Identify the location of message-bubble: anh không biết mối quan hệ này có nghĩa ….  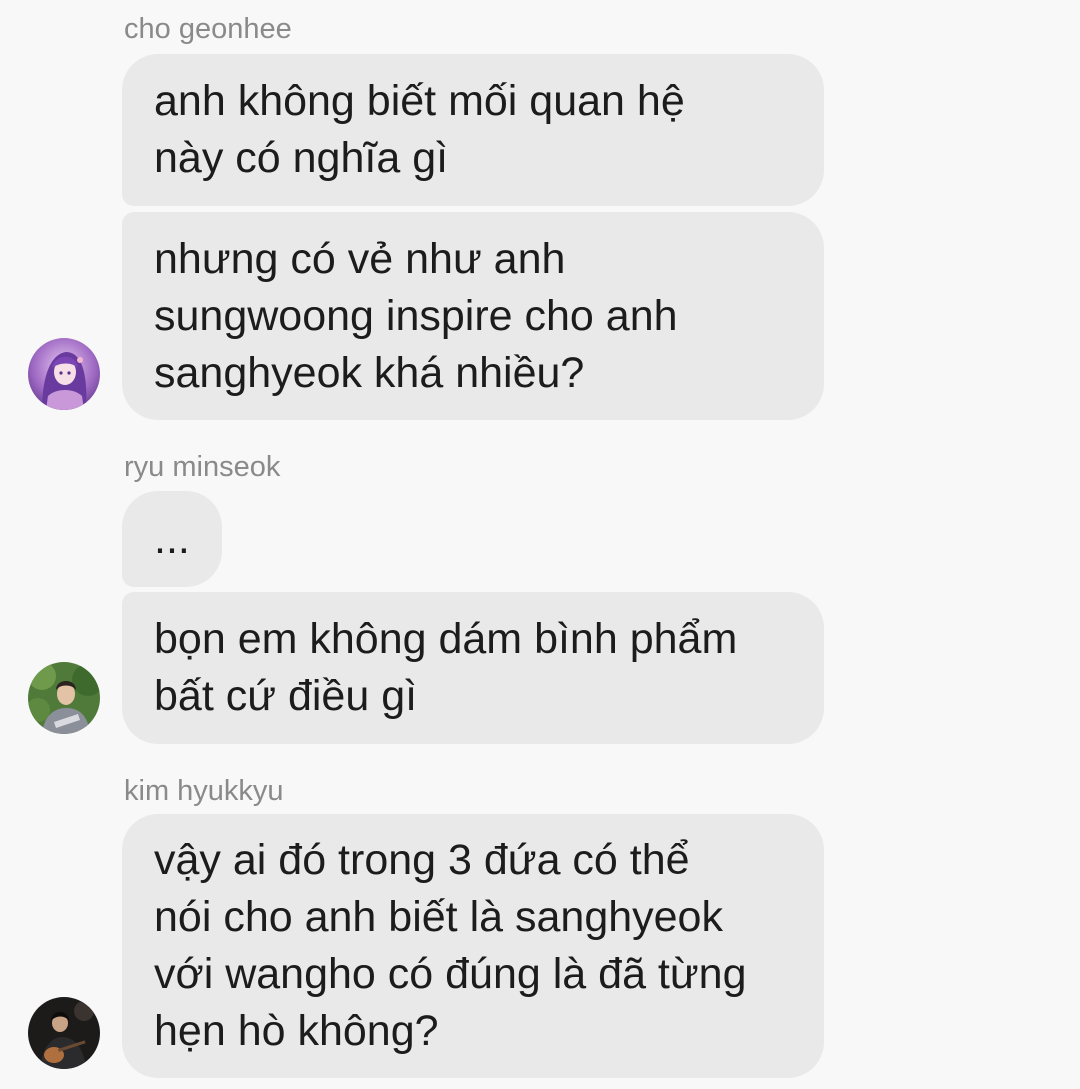
(473, 130).